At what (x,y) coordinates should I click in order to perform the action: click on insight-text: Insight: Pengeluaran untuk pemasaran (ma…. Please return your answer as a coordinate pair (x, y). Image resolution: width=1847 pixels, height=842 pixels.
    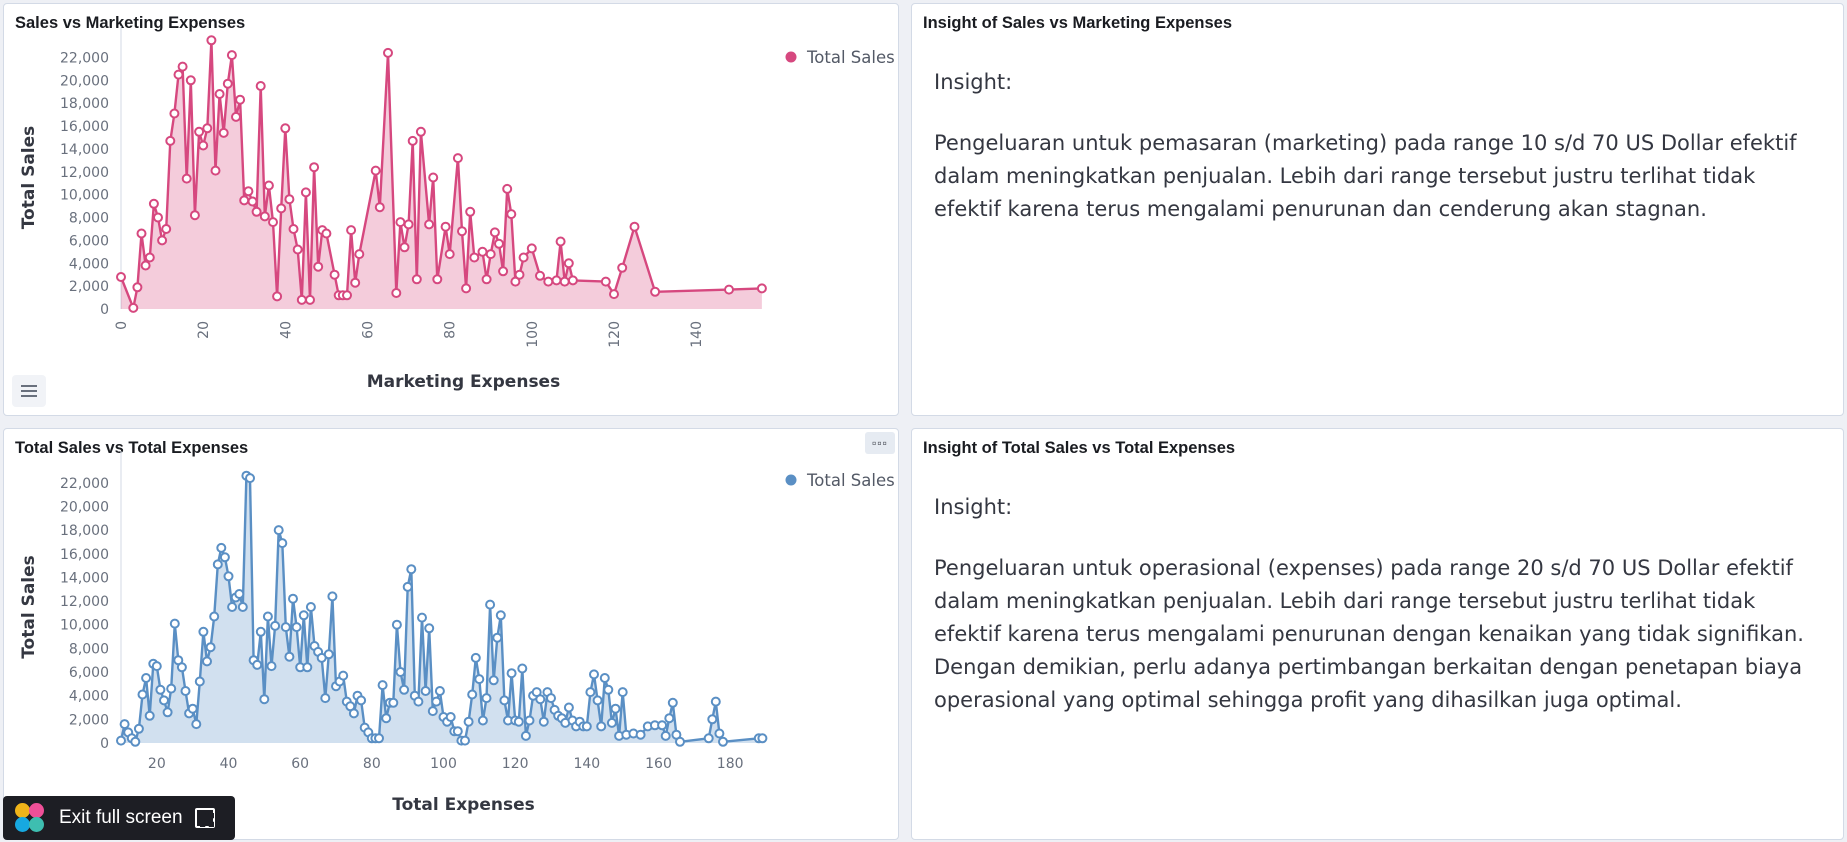
    Looking at the image, I should click on (1377, 160).